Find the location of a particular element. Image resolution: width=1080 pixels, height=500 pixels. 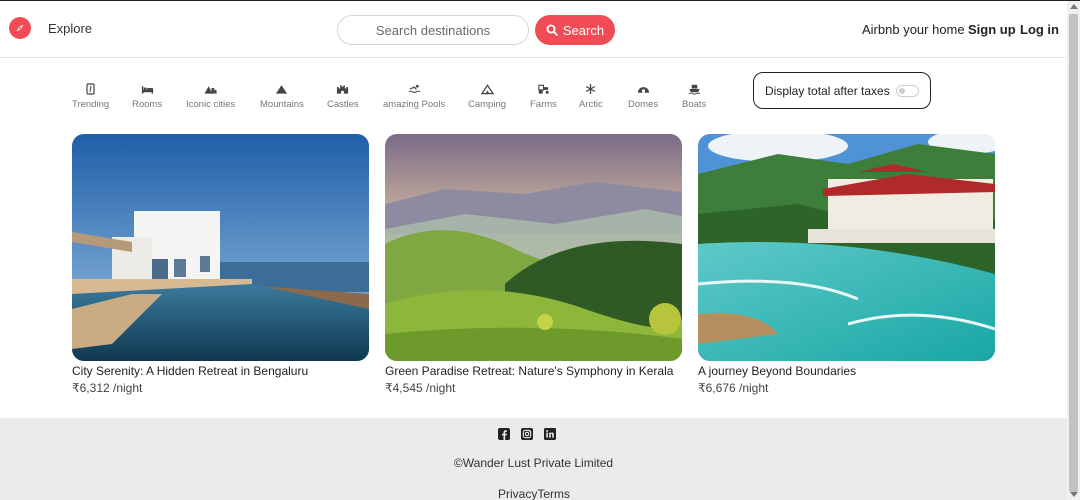

search-input is located at coordinates (433, 30).